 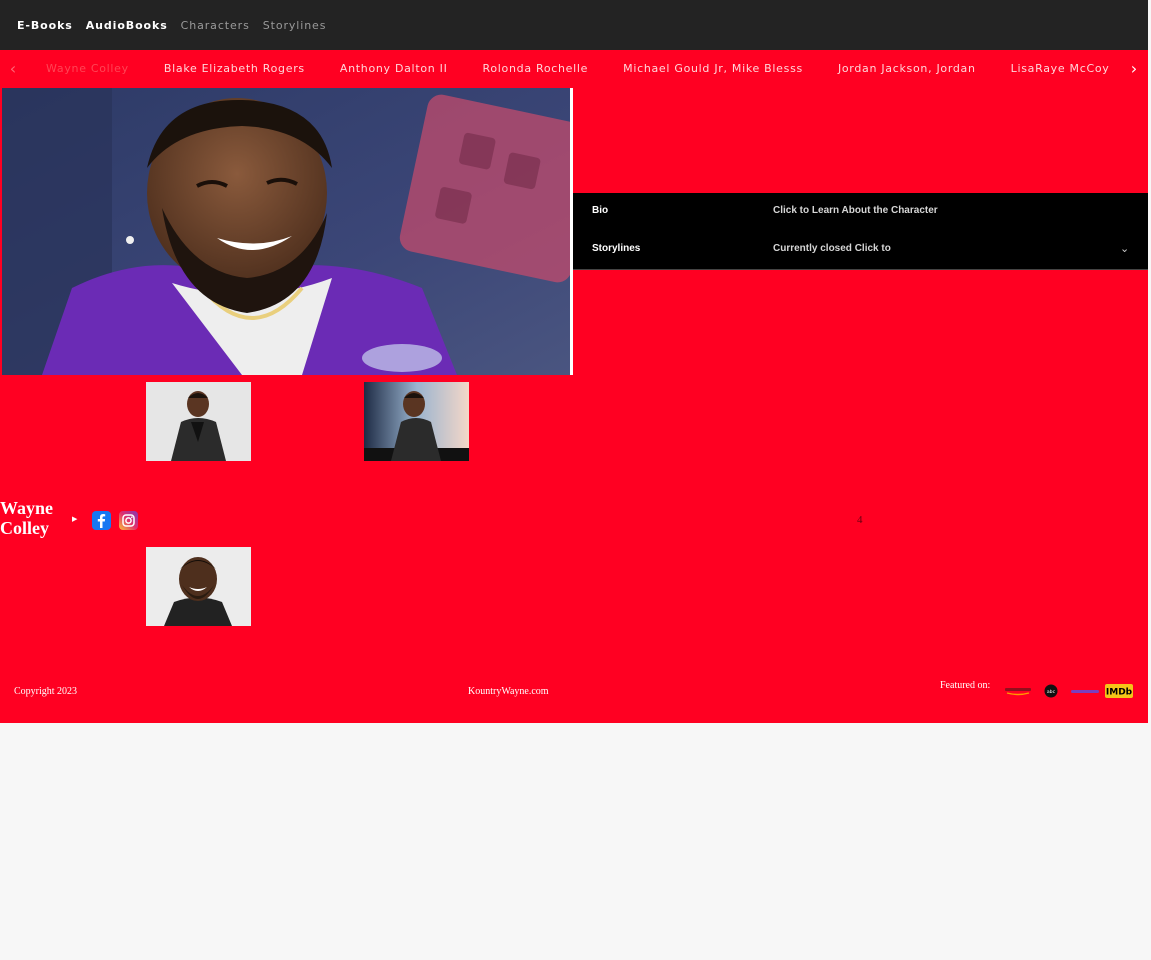 I want to click on character-tab-lisaraye-mccoy: LisaRaye McCoy, so click(x=1060, y=69).